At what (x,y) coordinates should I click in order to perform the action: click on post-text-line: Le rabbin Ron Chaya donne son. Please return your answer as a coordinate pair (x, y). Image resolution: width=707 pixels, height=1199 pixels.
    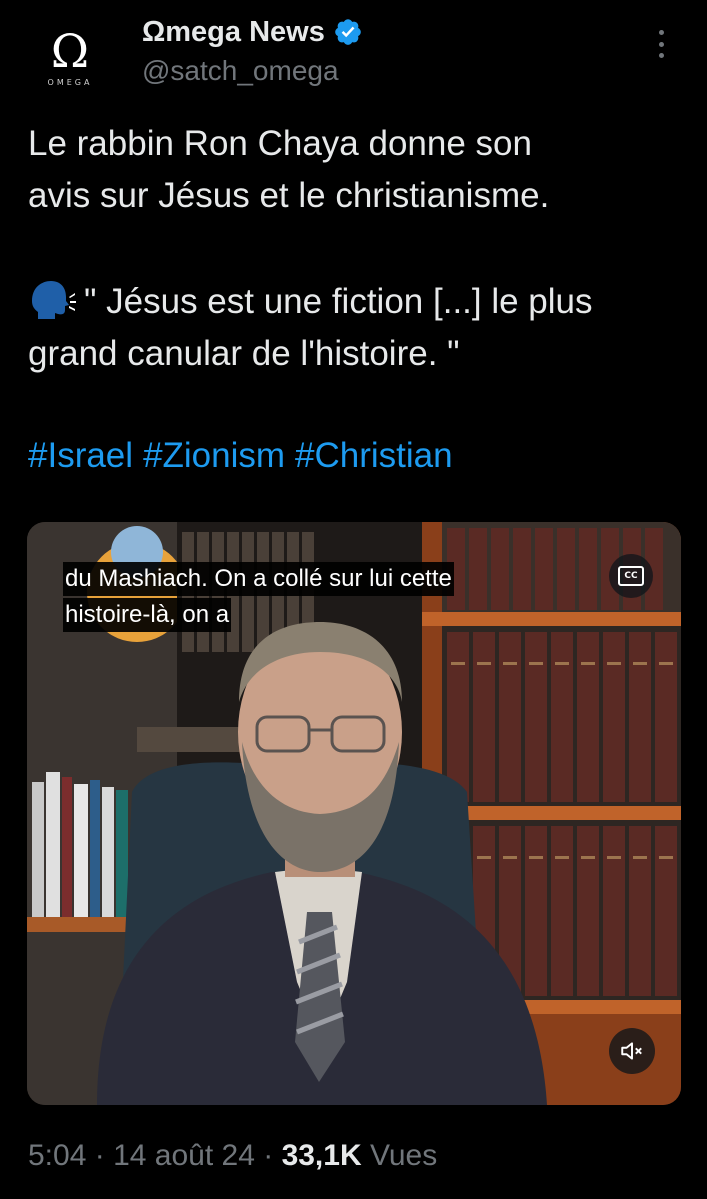
    Looking at the image, I should click on (280, 143).